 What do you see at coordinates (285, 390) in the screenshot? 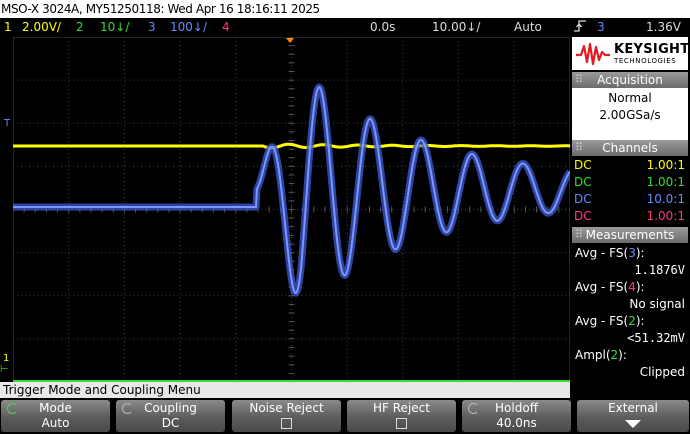
I see `menu-caption: Trigger Mode and Coupling Menu` at bounding box center [285, 390].